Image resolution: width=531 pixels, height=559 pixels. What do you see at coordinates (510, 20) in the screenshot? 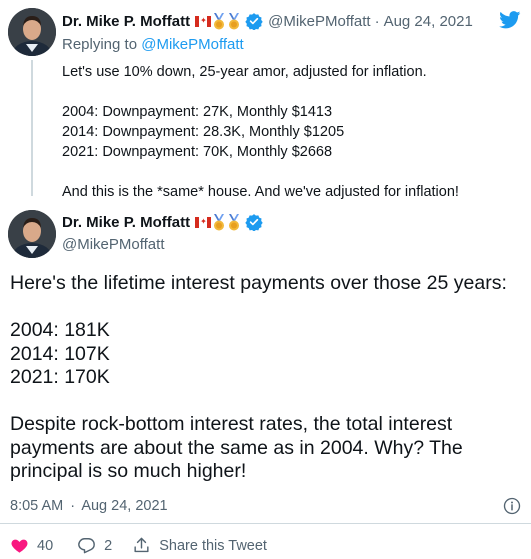
I see `twitter-bird-icon` at bounding box center [510, 20].